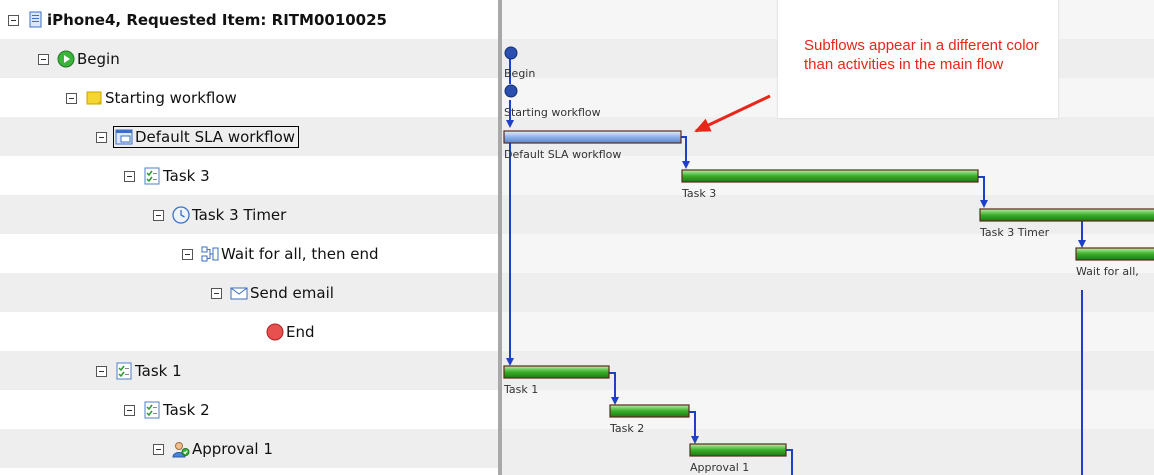 This screenshot has width=1154, height=475. What do you see at coordinates (249, 58) in the screenshot?
I see `tree-row-begin: Begin` at bounding box center [249, 58].